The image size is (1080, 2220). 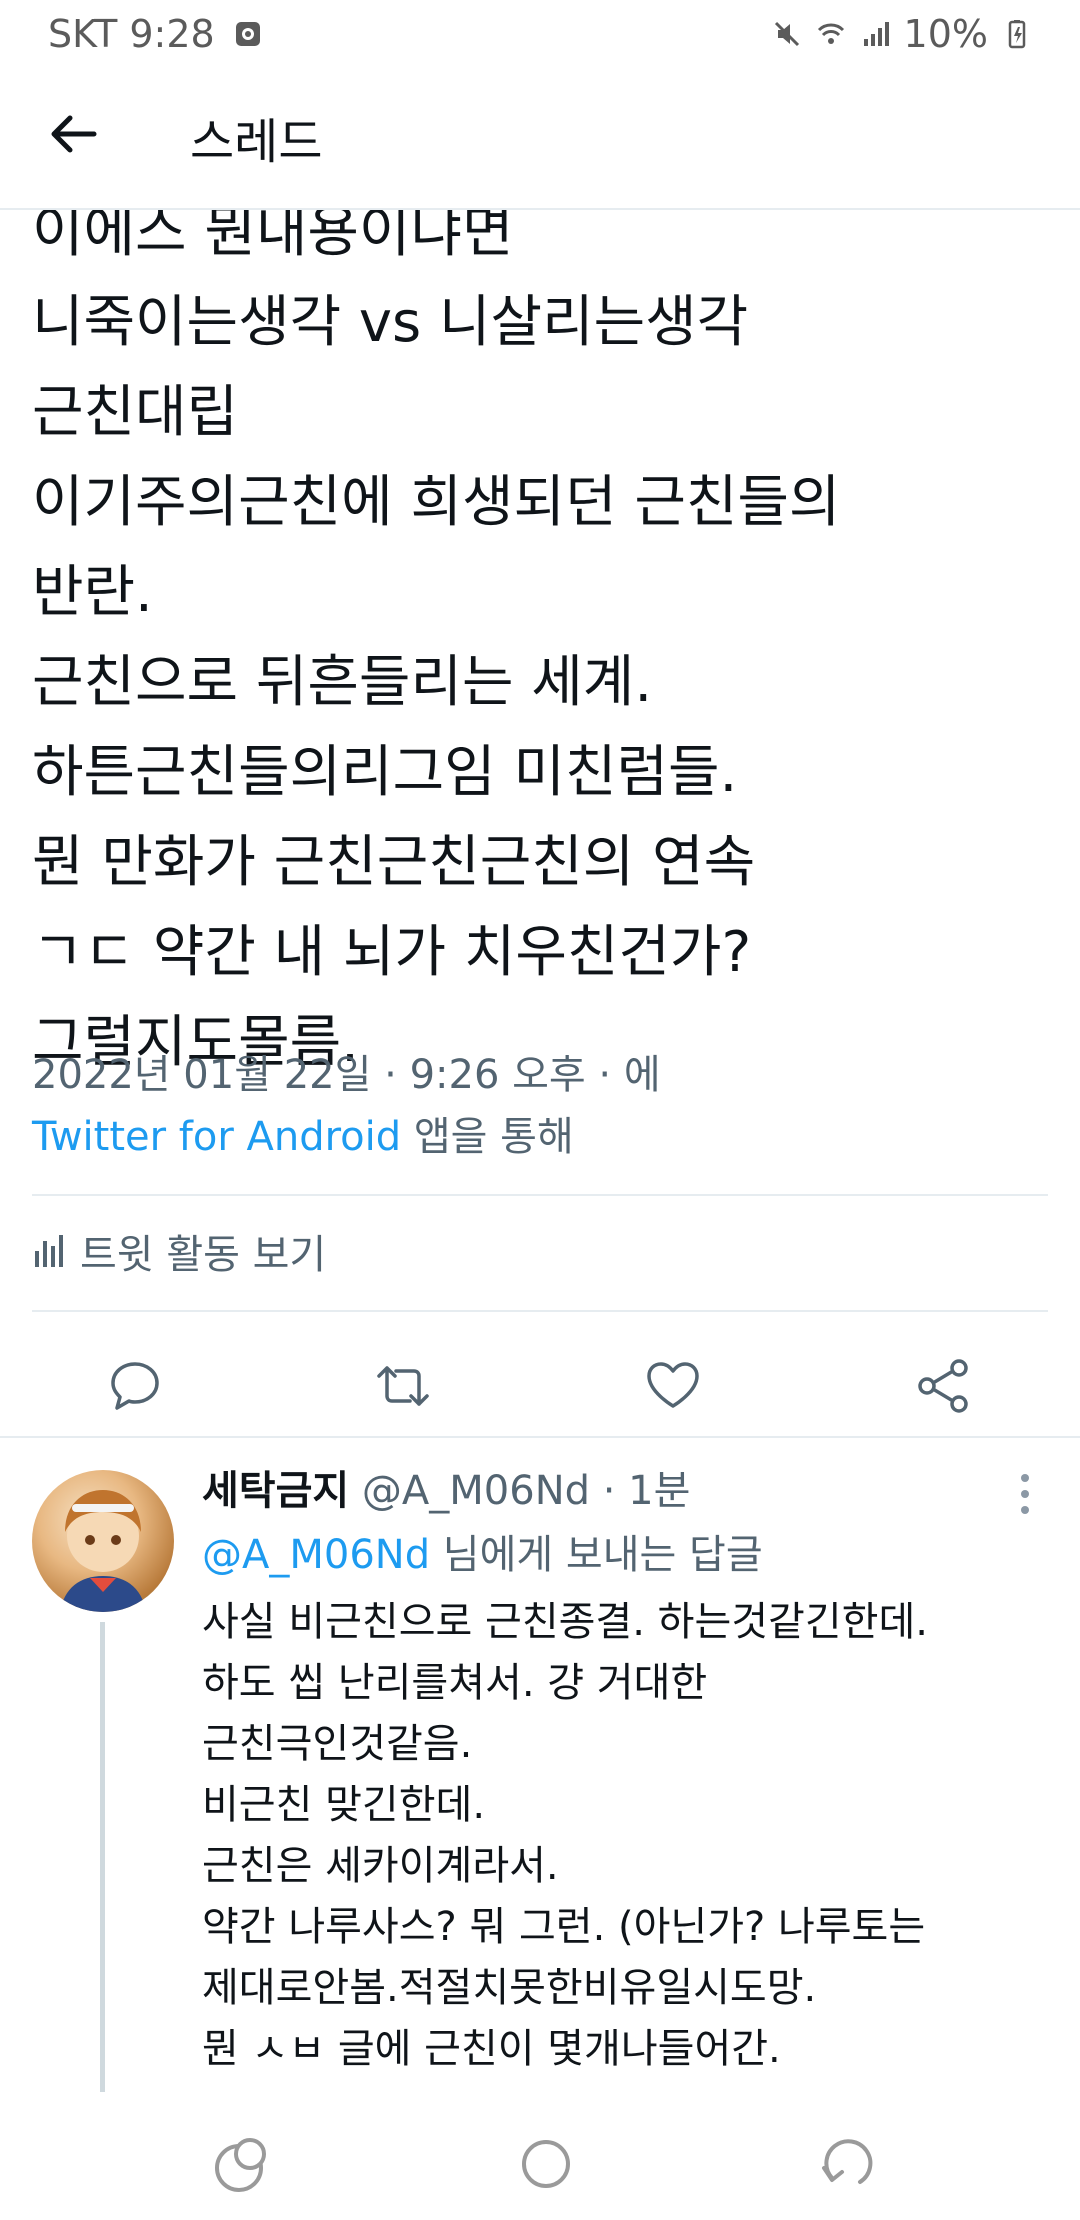 What do you see at coordinates (540, 1386) in the screenshot?
I see `tweet-action-bar` at bounding box center [540, 1386].